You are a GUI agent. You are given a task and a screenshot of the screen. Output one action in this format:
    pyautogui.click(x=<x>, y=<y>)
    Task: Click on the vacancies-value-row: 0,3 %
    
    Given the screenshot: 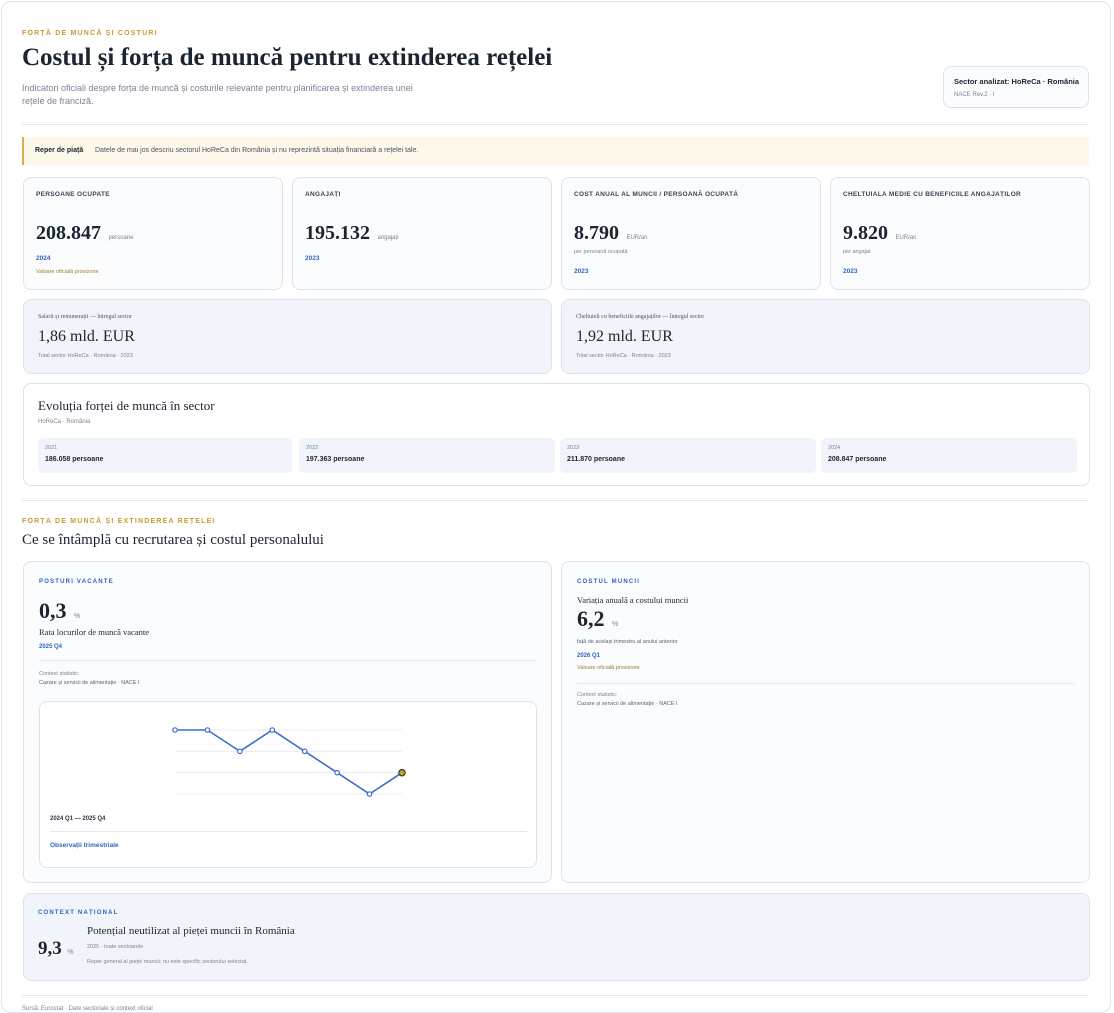 What is the action you would take?
    pyautogui.click(x=59, y=611)
    